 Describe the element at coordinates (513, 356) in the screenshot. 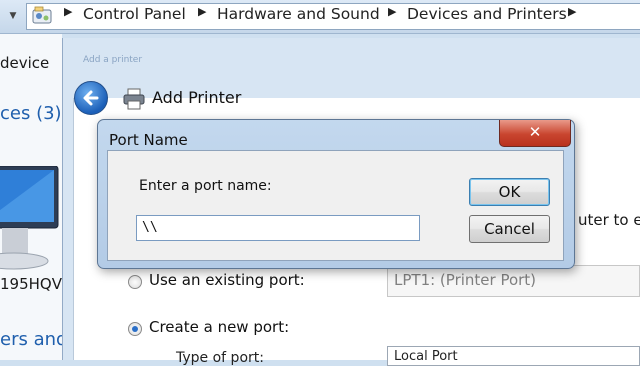

I see `port-type-select: Local Port` at that location.